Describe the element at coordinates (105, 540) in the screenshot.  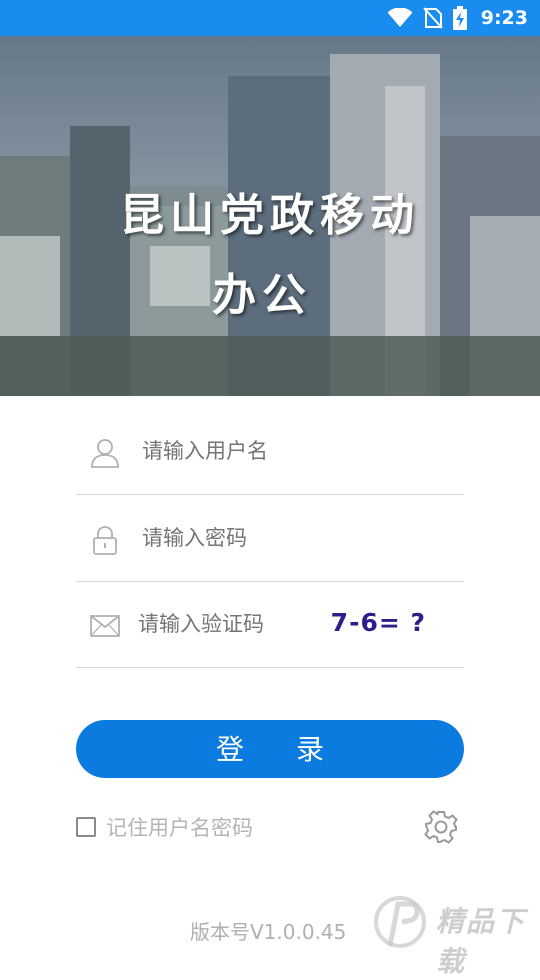
I see `lock-icon` at that location.